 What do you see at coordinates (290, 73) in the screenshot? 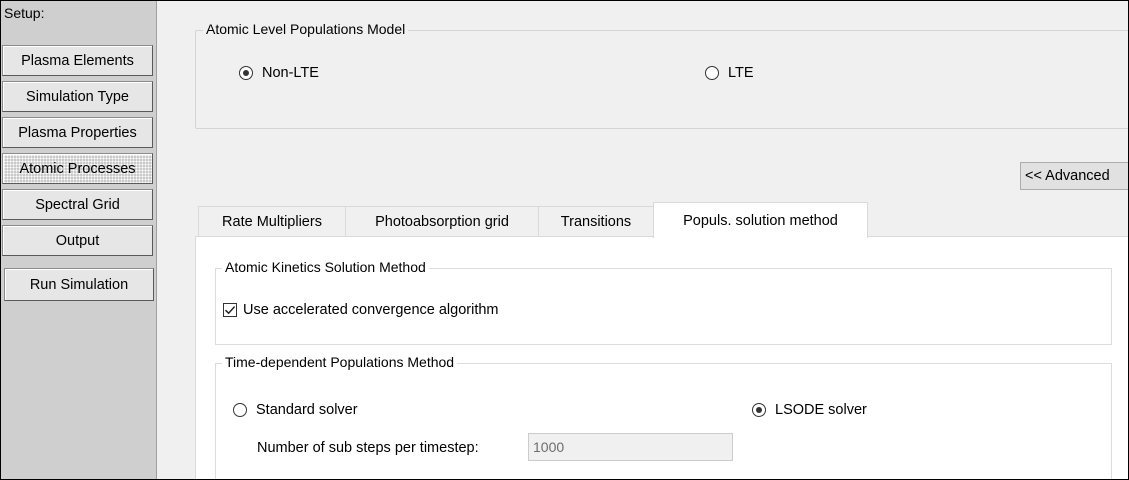
I see `non-lte-label: Non-LTE` at bounding box center [290, 73].